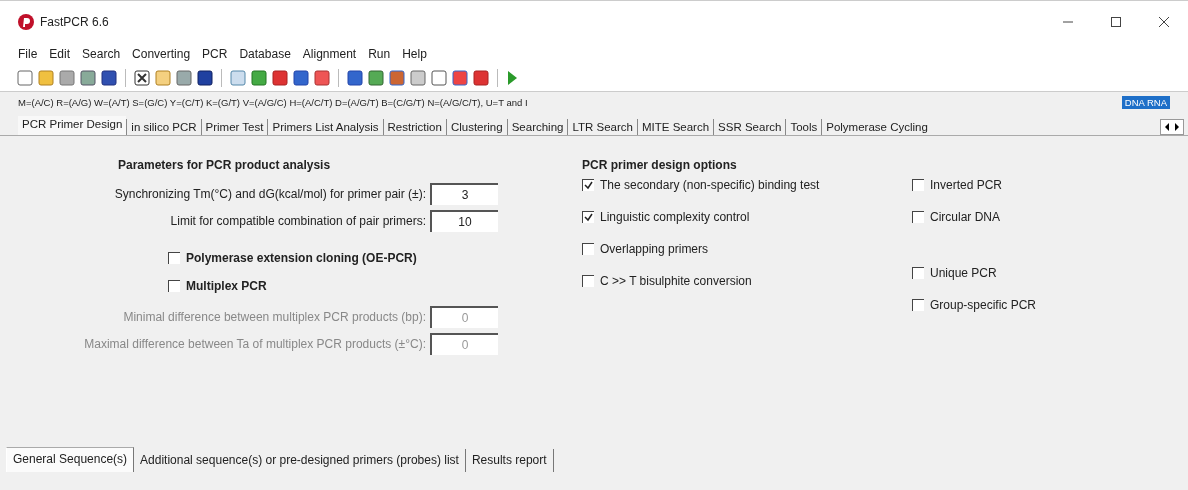 This screenshot has width=1188, height=490. What do you see at coordinates (1116, 22) in the screenshot?
I see `maximize-icon` at bounding box center [1116, 22].